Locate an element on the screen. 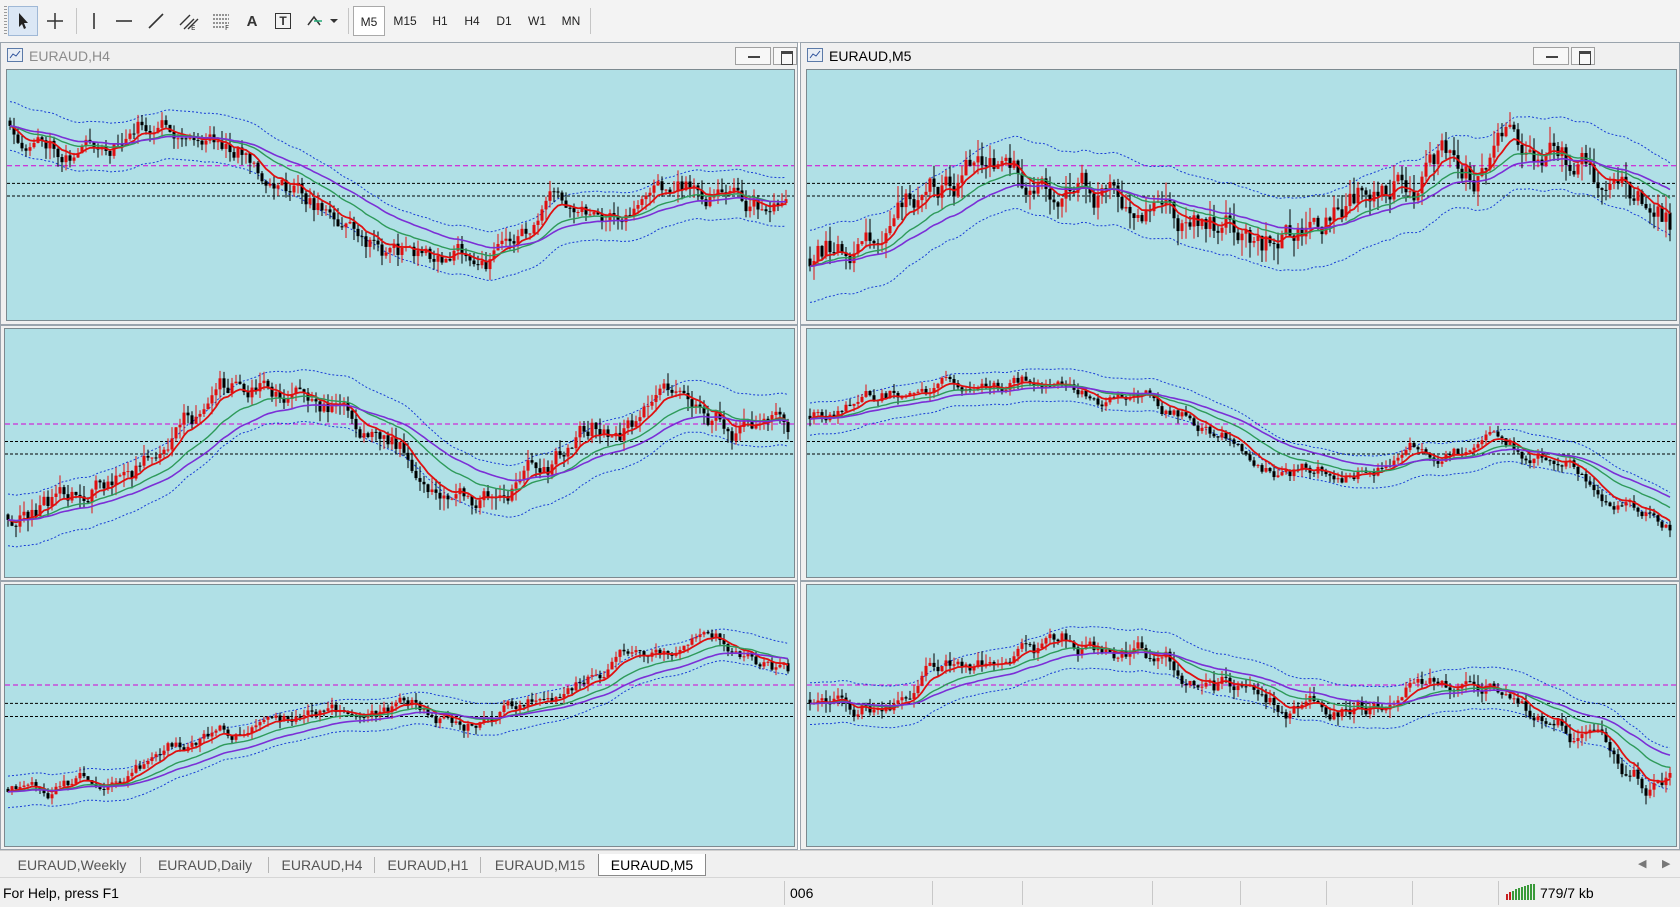  timeframe-mn: MN is located at coordinates (571, 21).